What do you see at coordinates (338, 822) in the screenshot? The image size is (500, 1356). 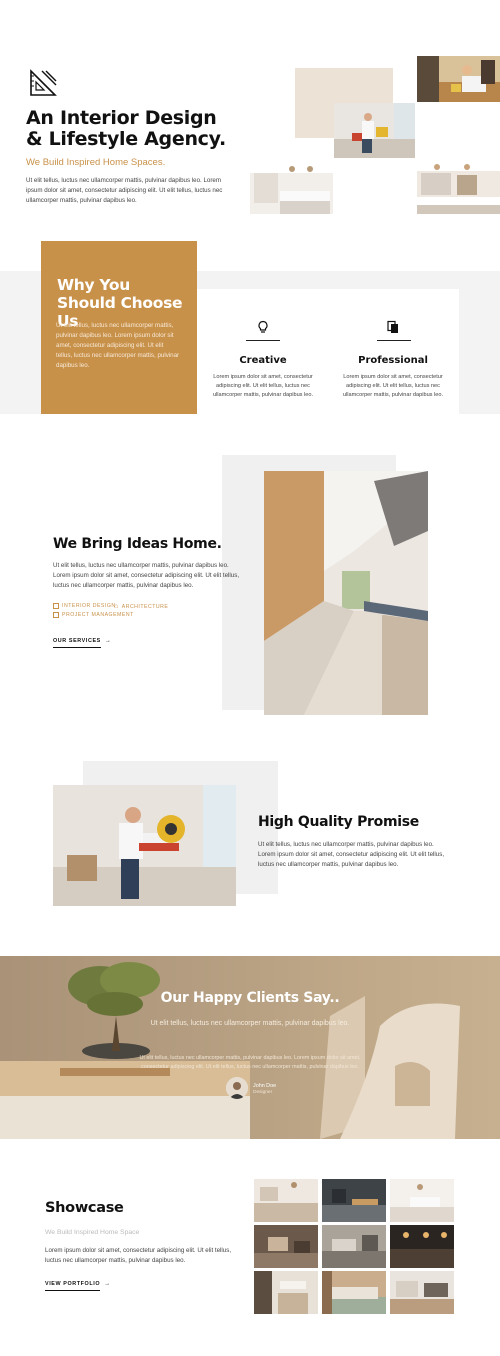 I see `quality-title: High Quality Promise` at bounding box center [338, 822].